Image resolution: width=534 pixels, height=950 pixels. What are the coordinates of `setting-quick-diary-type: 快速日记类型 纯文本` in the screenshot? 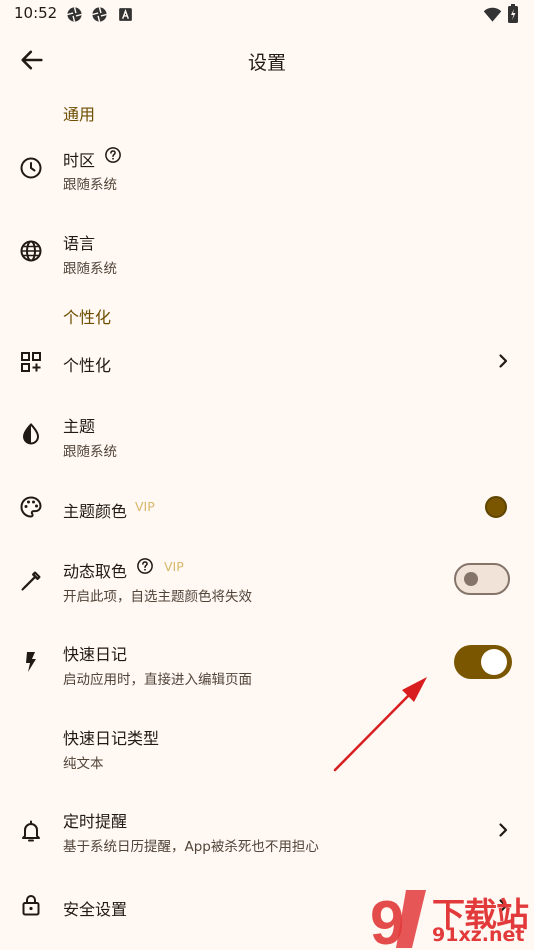 It's located at (267, 747).